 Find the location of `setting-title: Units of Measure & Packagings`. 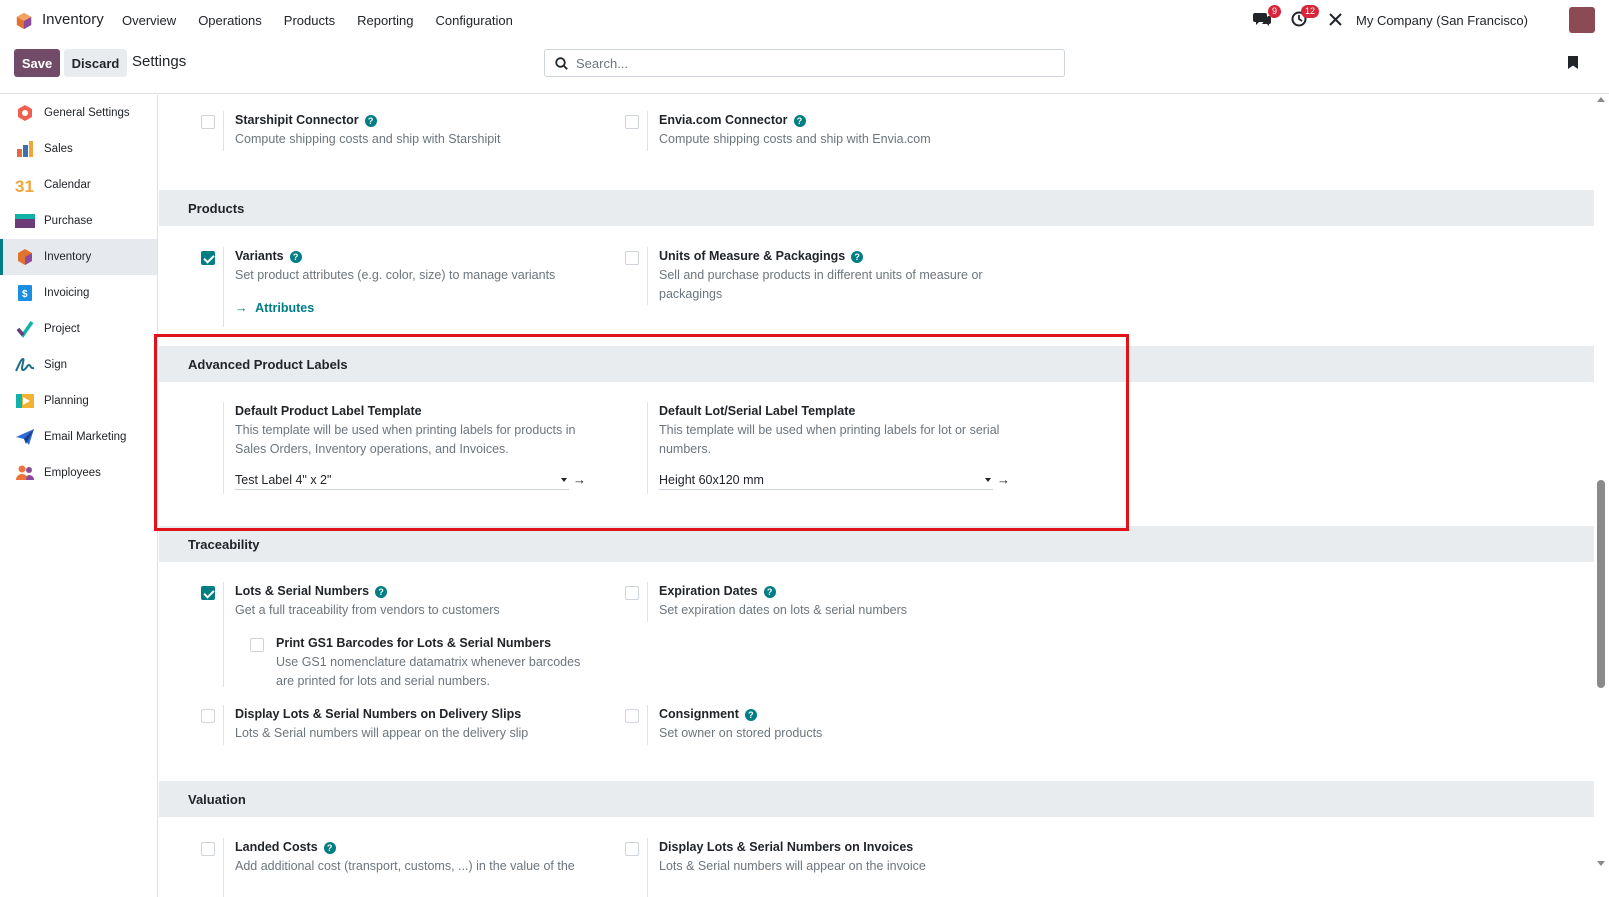

setting-title: Units of Measure & Packagings is located at coordinates (752, 256).